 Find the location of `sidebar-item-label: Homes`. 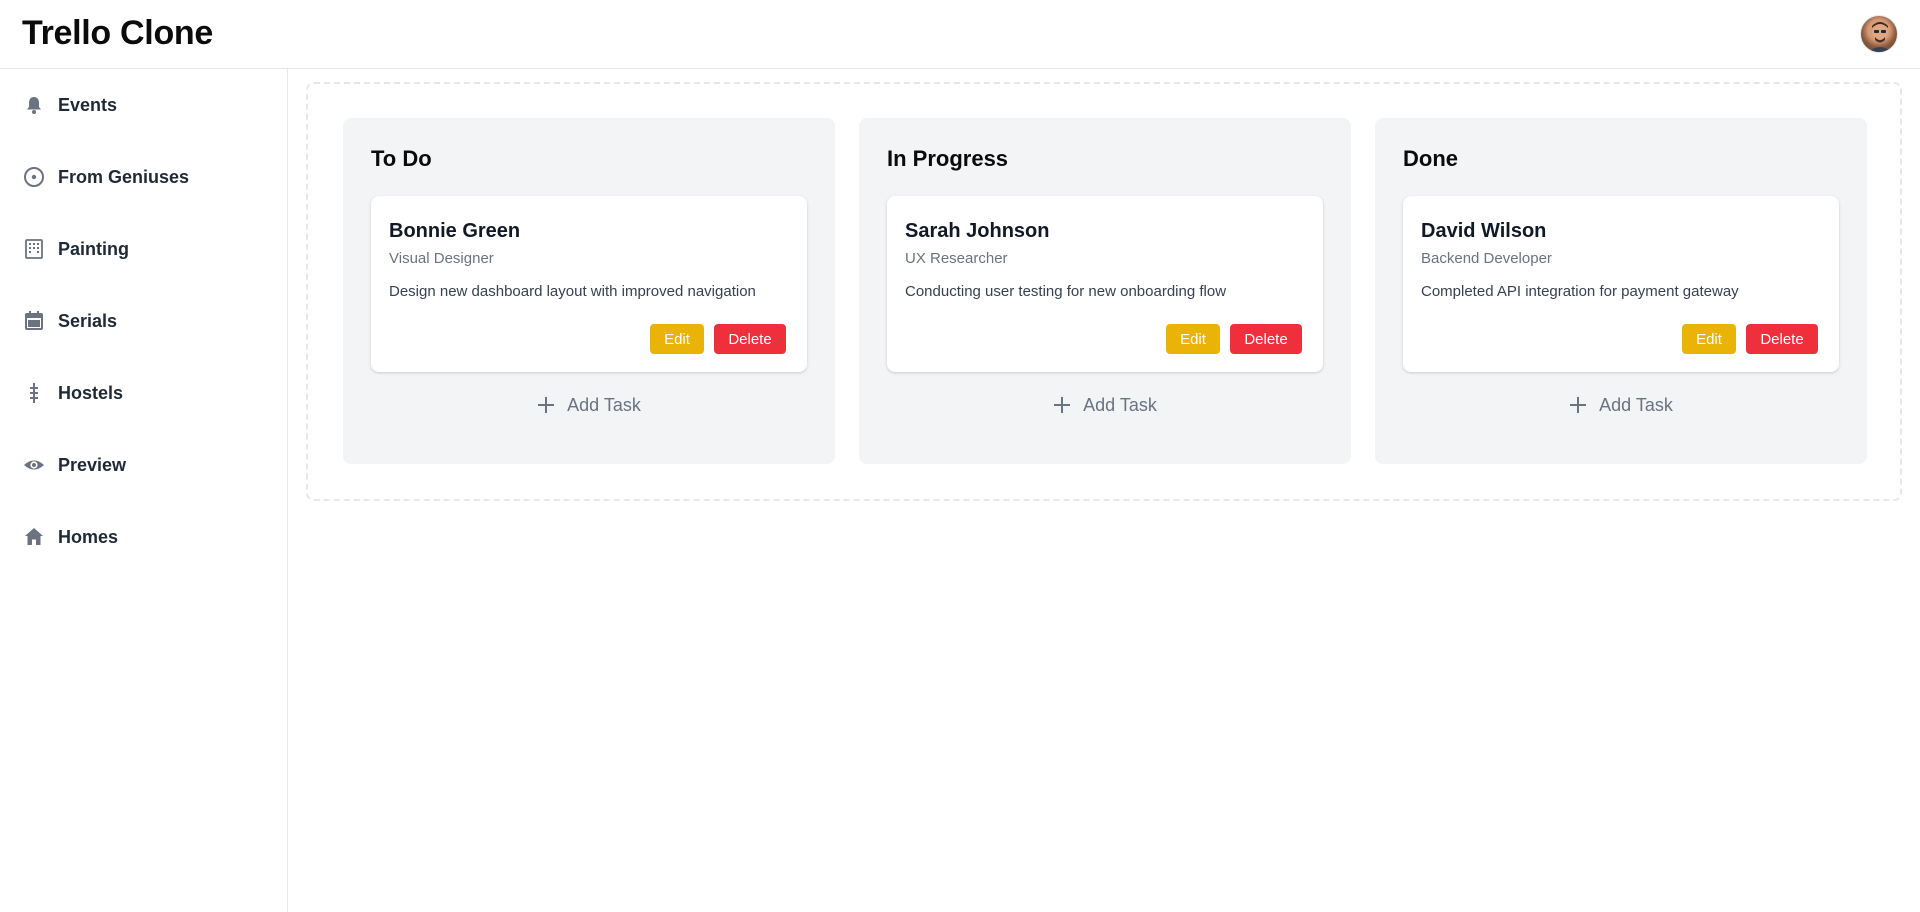

sidebar-item-label: Homes is located at coordinates (88, 536).